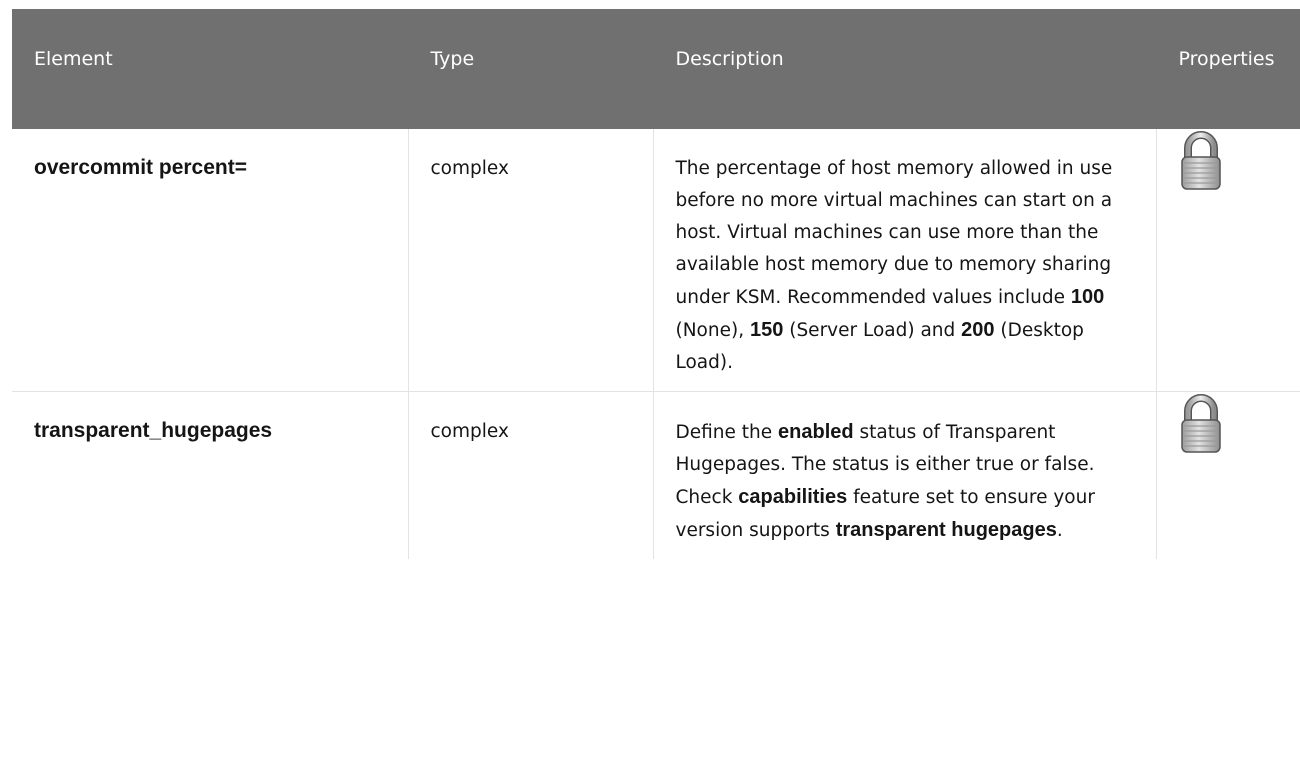 Image resolution: width=1300 pixels, height=758 pixels. Describe the element at coordinates (727, 432) in the screenshot. I see `description-segment: Define the` at that location.